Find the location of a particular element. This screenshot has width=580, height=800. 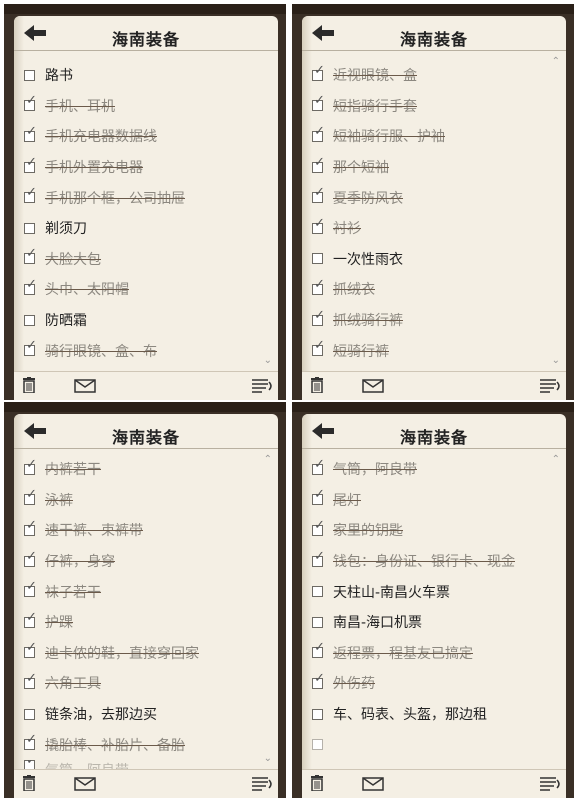

list-item: 短袖骑行服、护袖 is located at coordinates (434, 136).